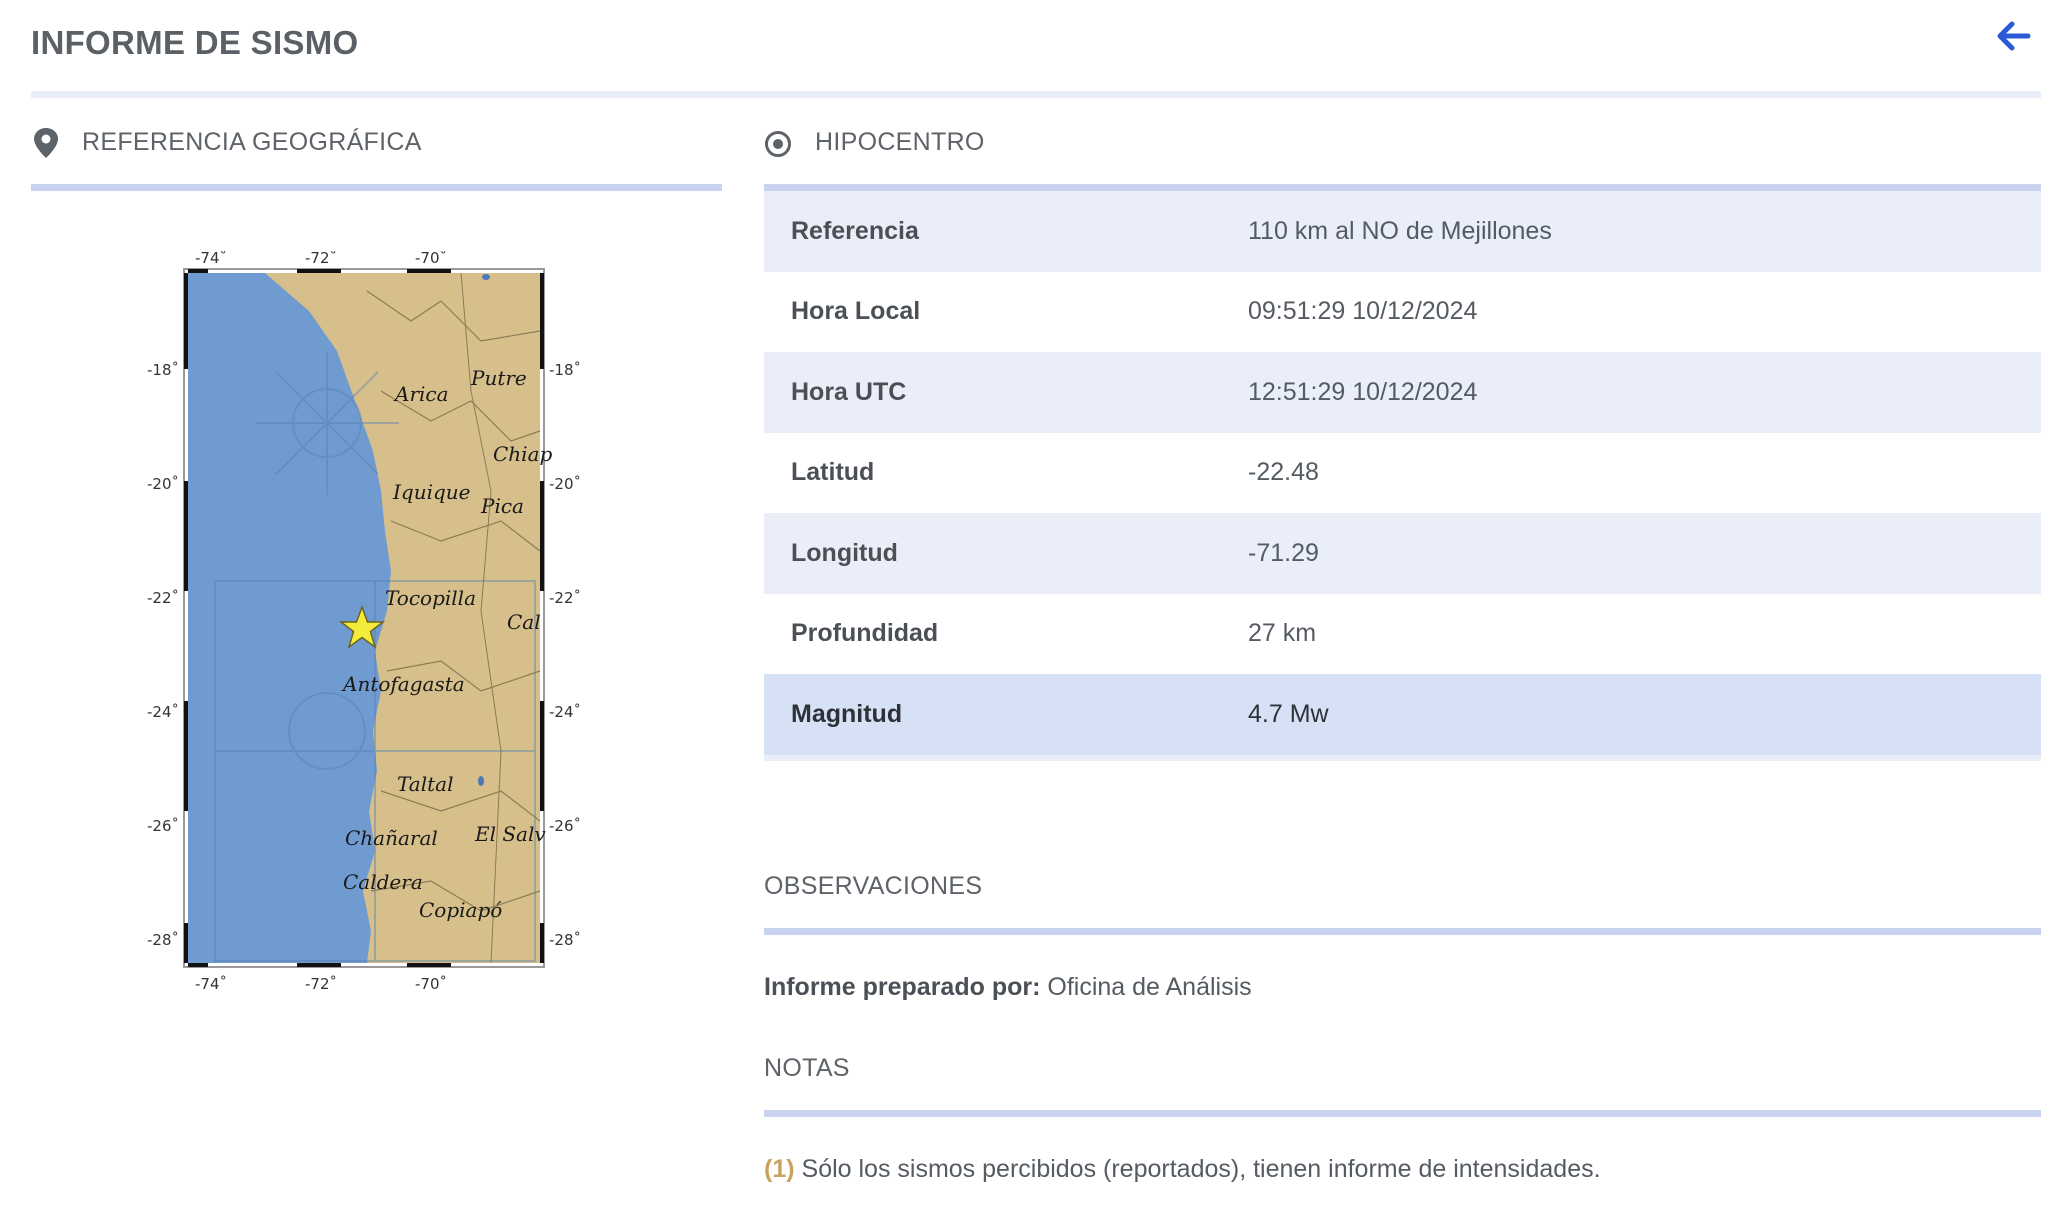  What do you see at coordinates (1006, 553) in the screenshot?
I see `row-label: Longitud` at bounding box center [1006, 553].